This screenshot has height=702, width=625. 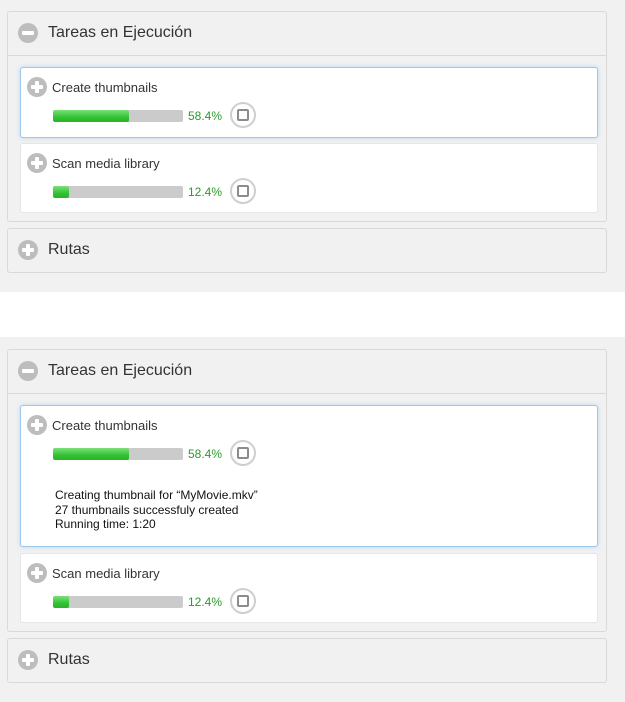 I want to click on detail-line: 27 thumbnails successfuly created, so click(x=147, y=509).